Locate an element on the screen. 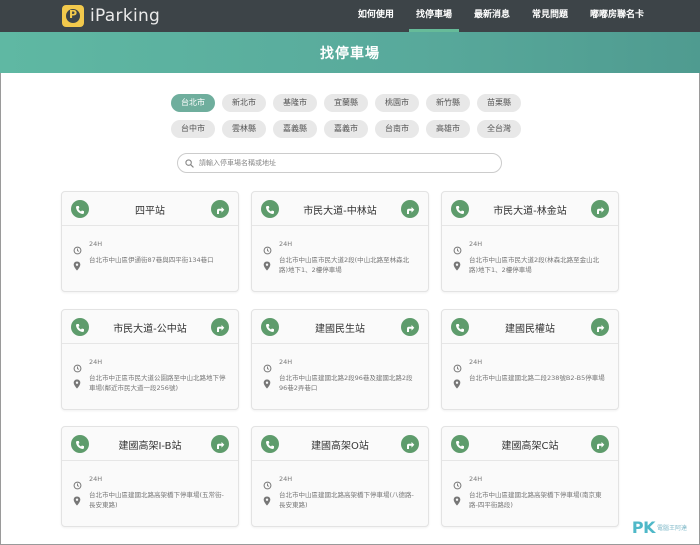 The image size is (700, 545). address: 台北市中山區建國北路二段238號B2-B5停車場 is located at coordinates (530, 383).